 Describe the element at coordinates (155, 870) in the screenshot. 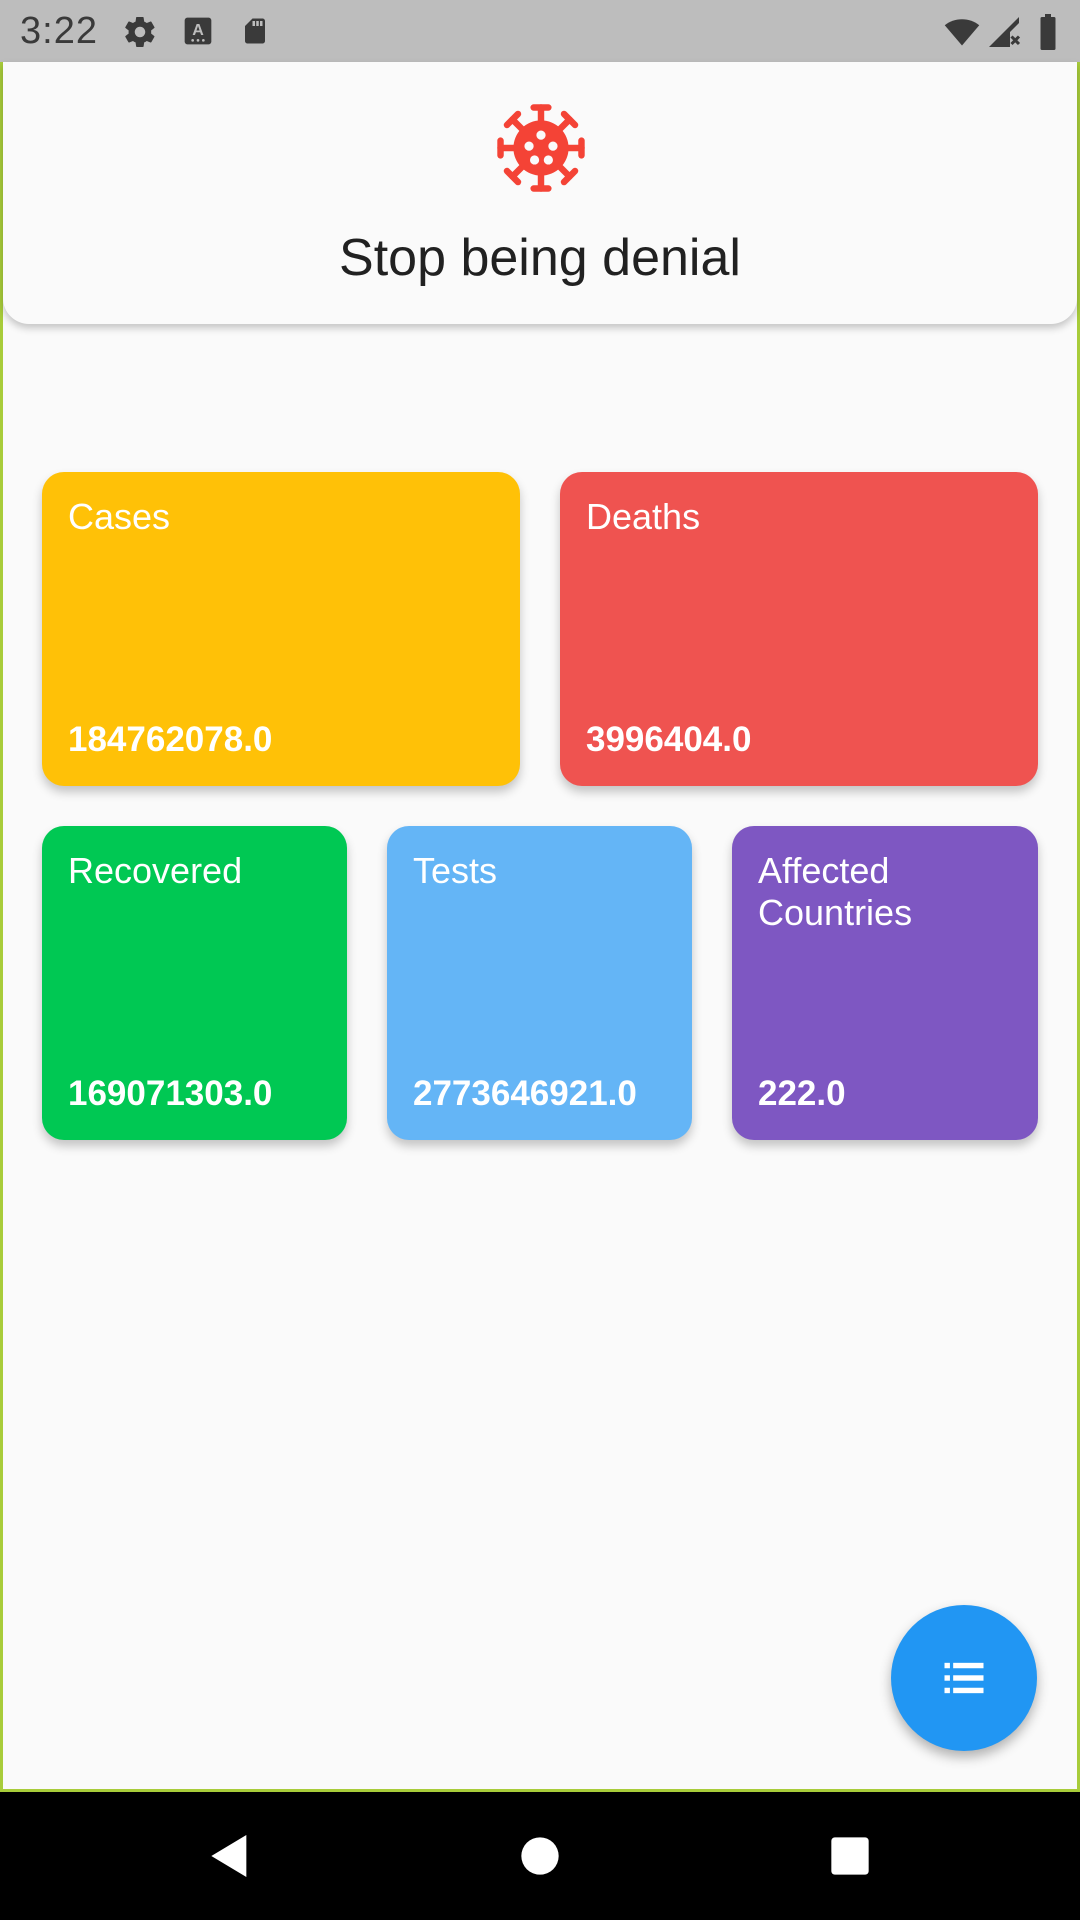

I see `stat-label: Recovered` at that location.